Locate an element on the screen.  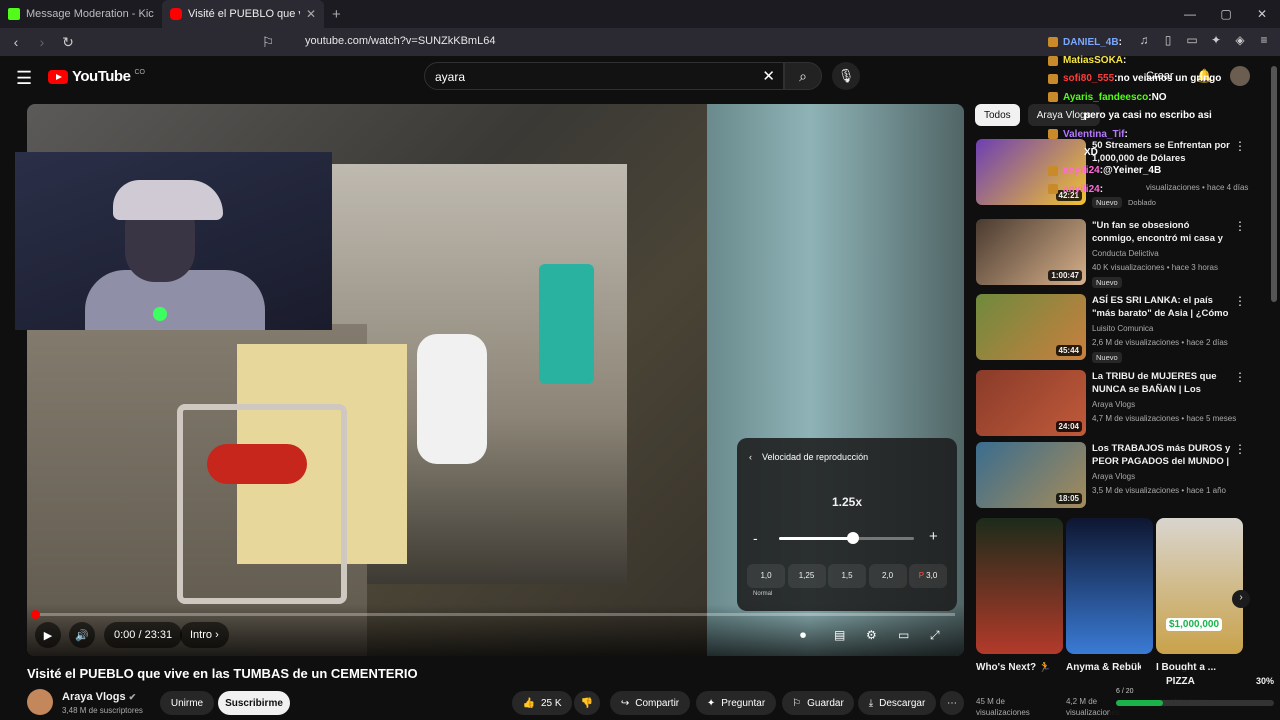
speed-decrease-button: - is located at coordinates (755, 538).